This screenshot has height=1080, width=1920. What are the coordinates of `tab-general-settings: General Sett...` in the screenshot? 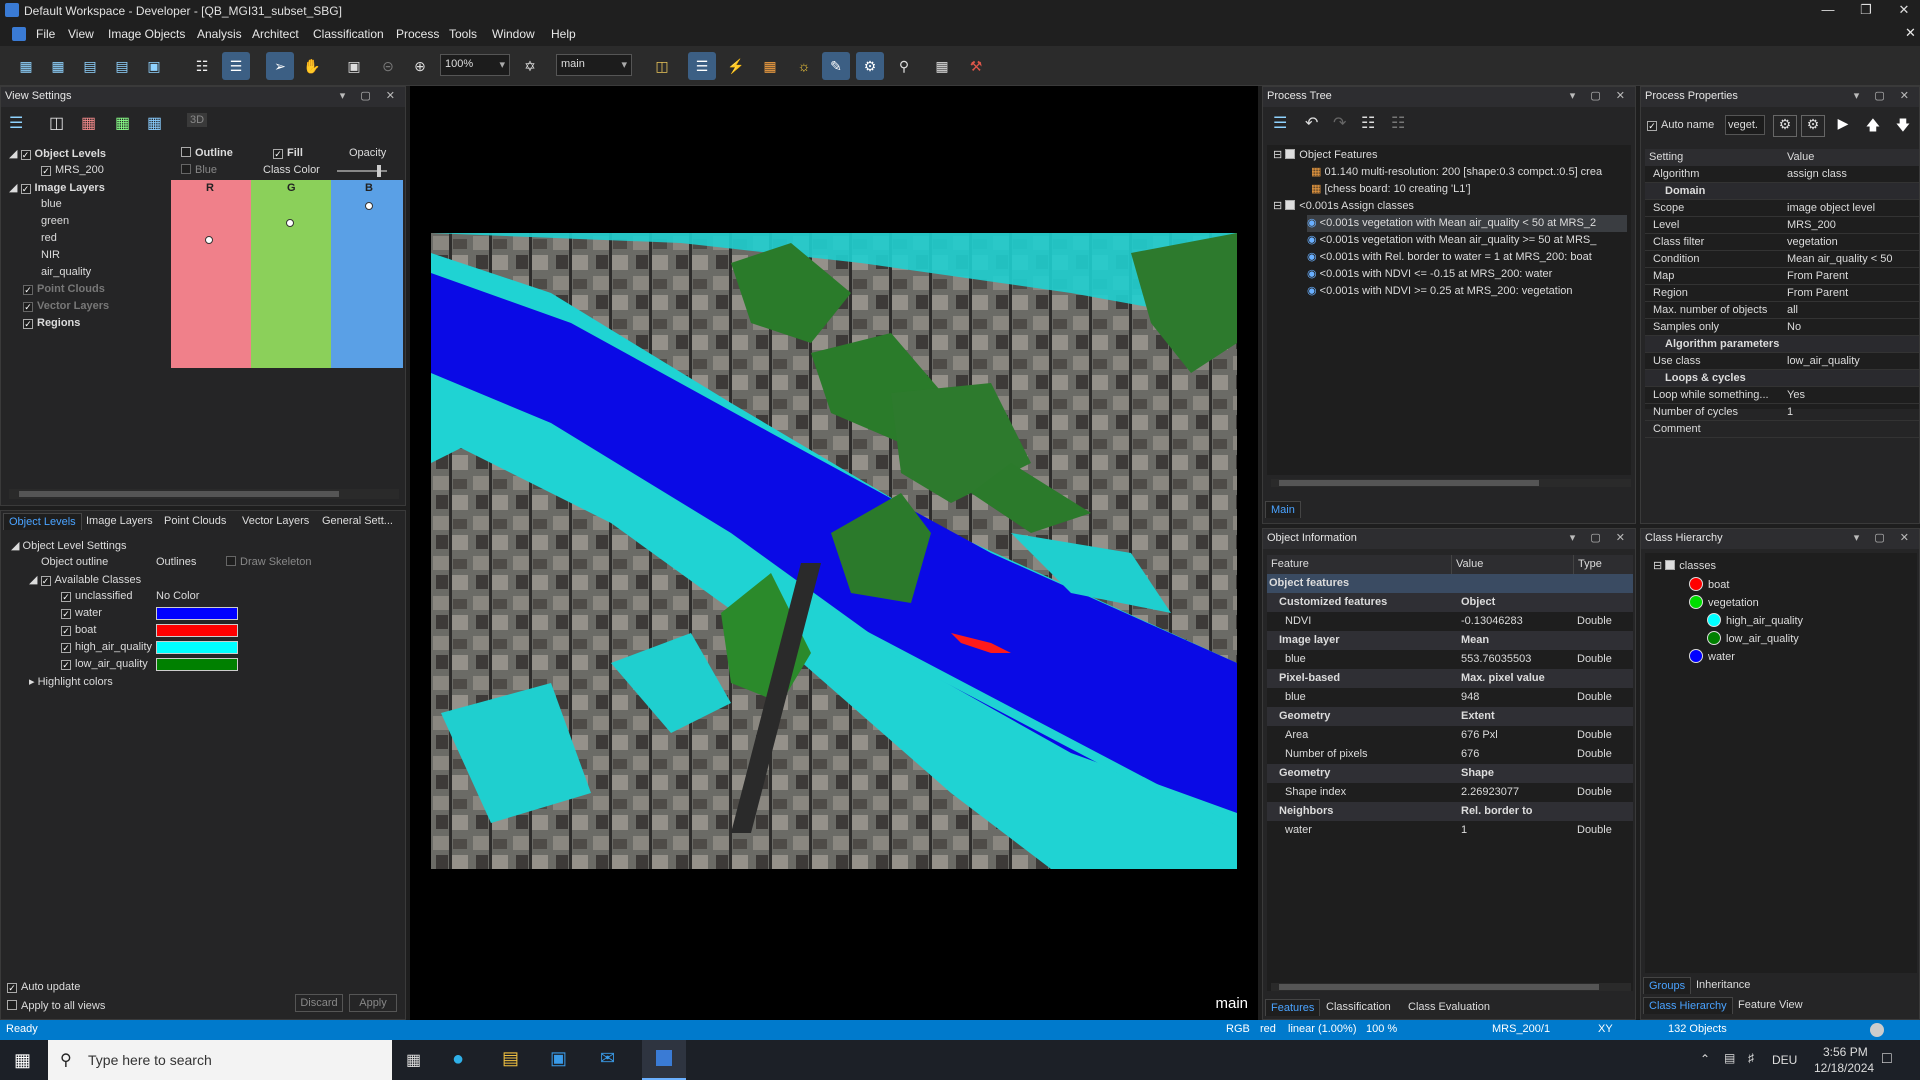 It's located at (357, 521).